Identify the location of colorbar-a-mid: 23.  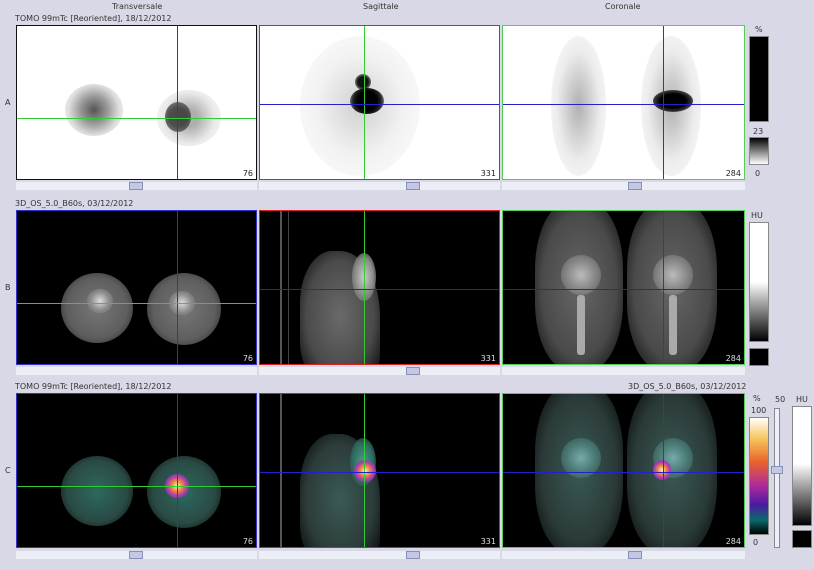
(758, 131).